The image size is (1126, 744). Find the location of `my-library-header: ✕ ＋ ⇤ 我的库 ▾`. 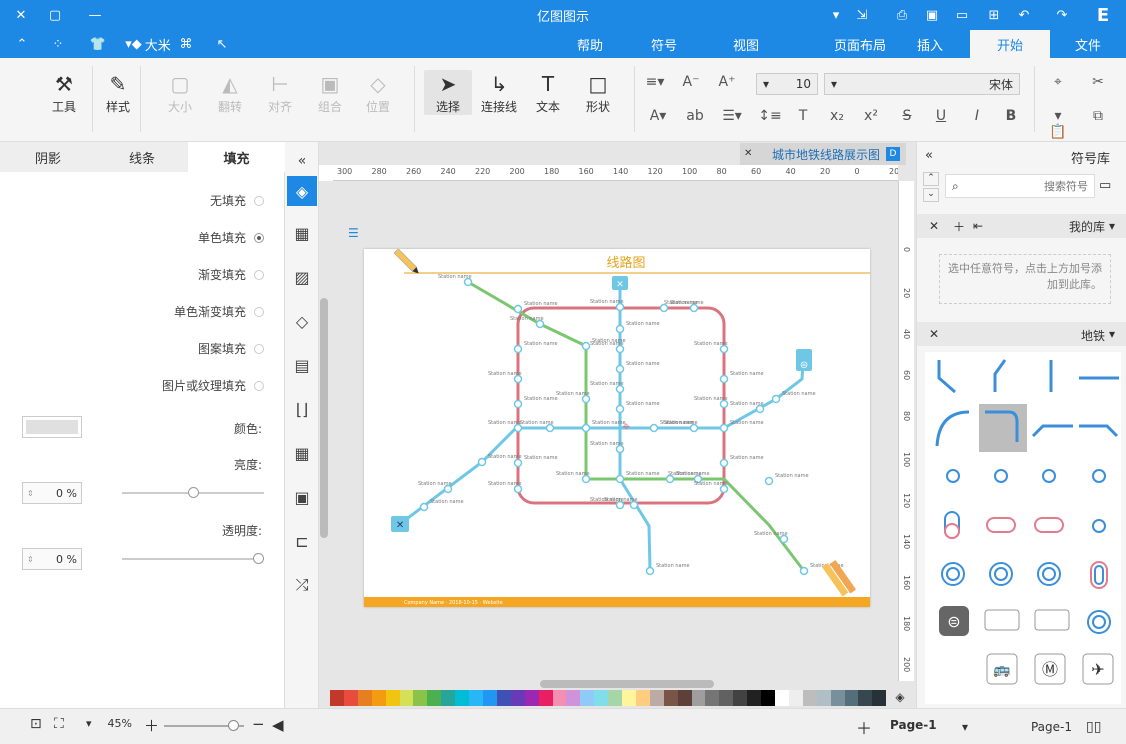

my-library-header: ✕ ＋ ⇤ 我的库 ▾ is located at coordinates (1021, 226).